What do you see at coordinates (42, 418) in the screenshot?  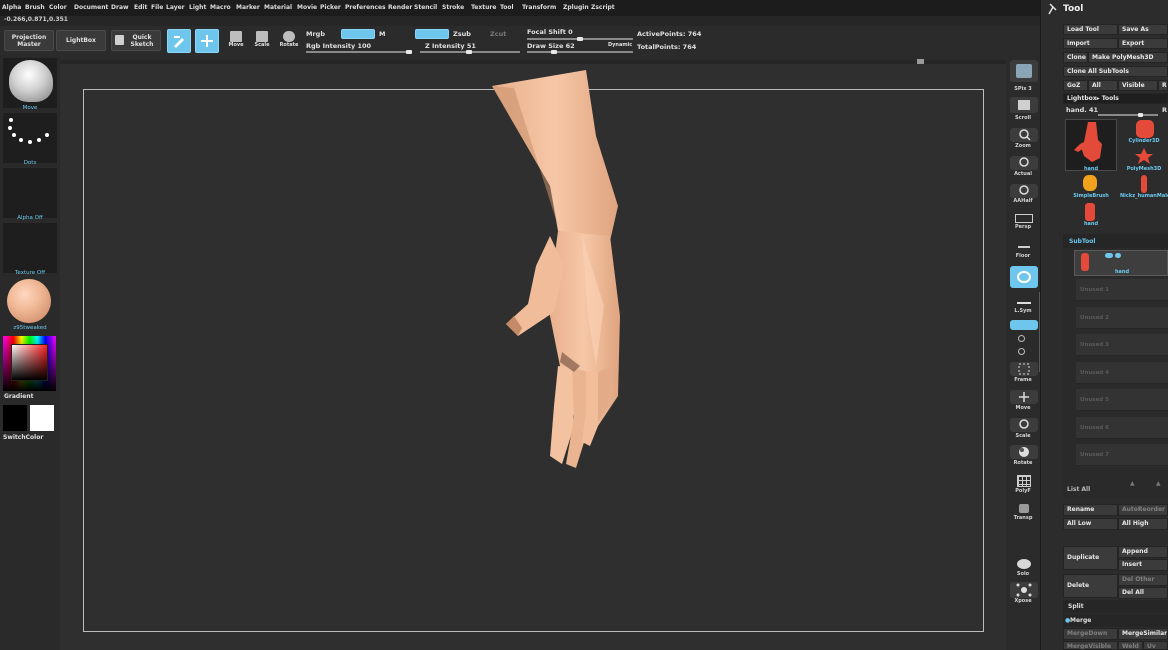 I see `main-color-swatch` at bounding box center [42, 418].